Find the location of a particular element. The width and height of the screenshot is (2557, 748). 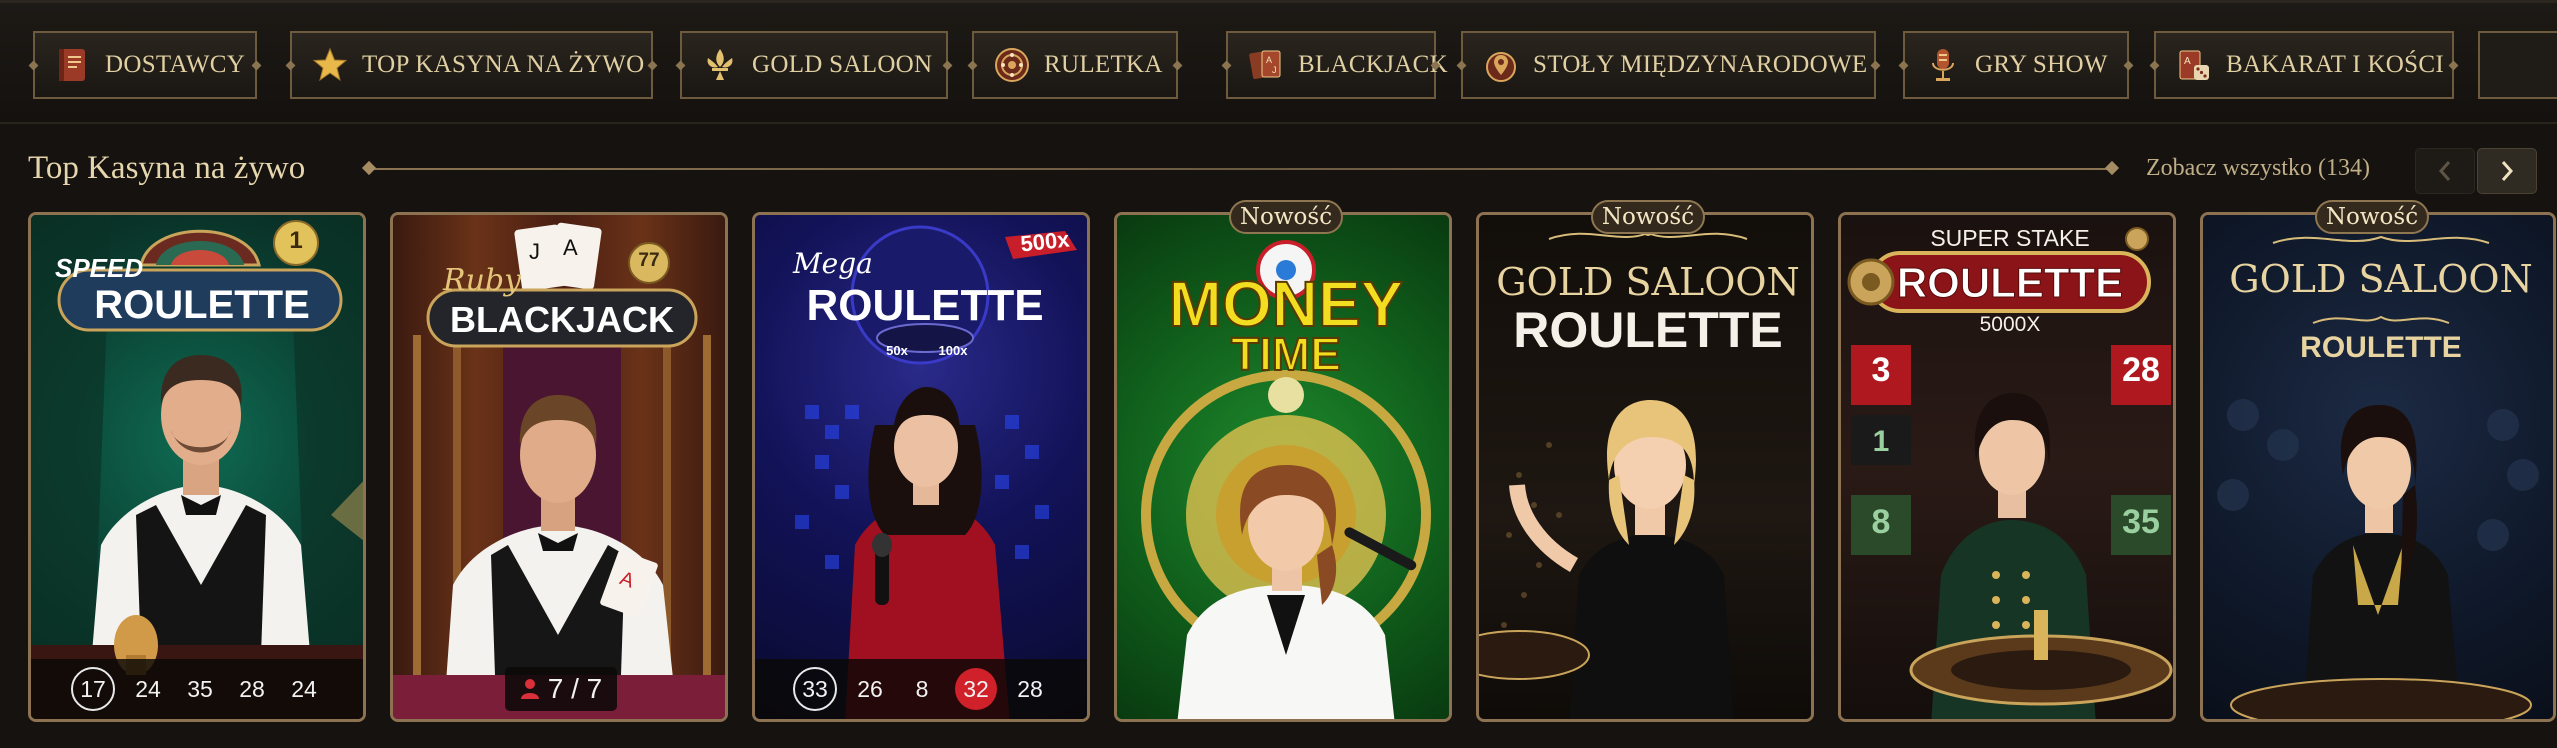

category-blackjack: AJ BLACKJACK is located at coordinates (1337, 65).